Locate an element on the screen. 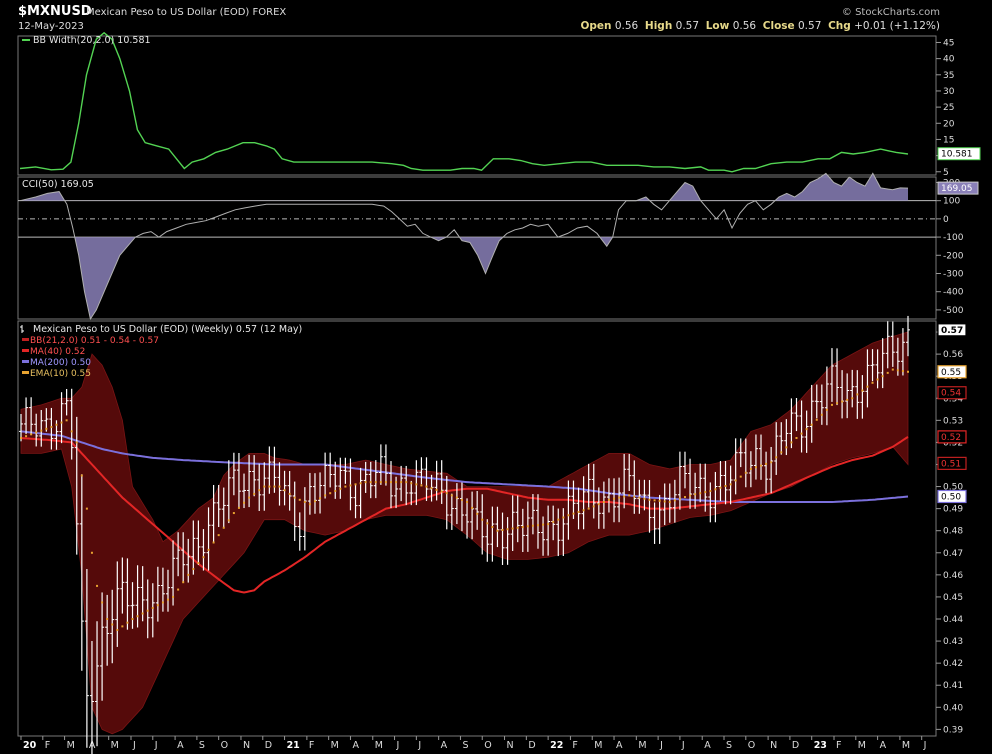 This screenshot has width=992, height=754. instrument-name: Mexican Peso to US Dollar (EOD) FOREX is located at coordinates (186, 12).